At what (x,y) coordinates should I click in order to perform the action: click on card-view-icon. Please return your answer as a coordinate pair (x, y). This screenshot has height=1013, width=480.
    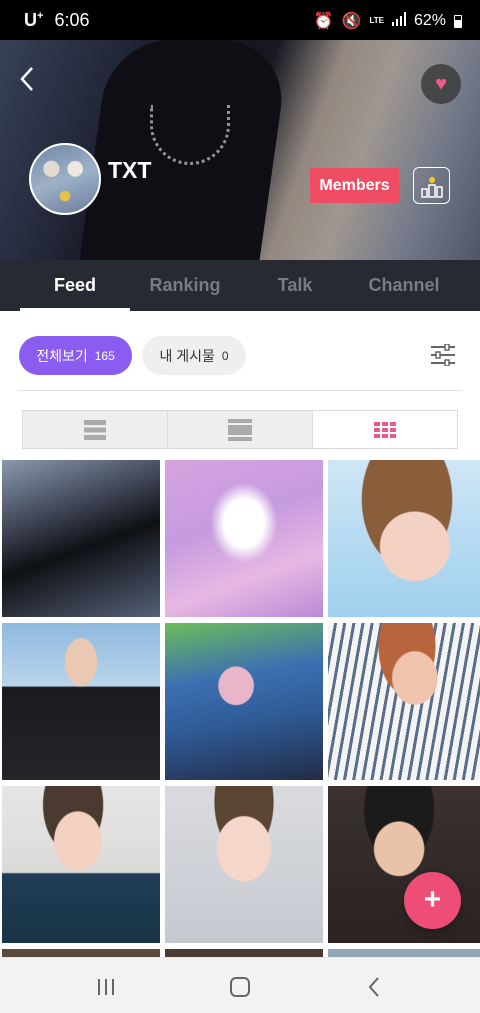
    Looking at the image, I should click on (240, 429).